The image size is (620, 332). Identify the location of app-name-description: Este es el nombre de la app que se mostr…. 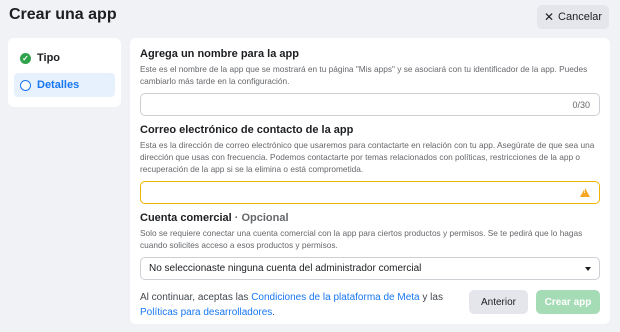
(364, 75).